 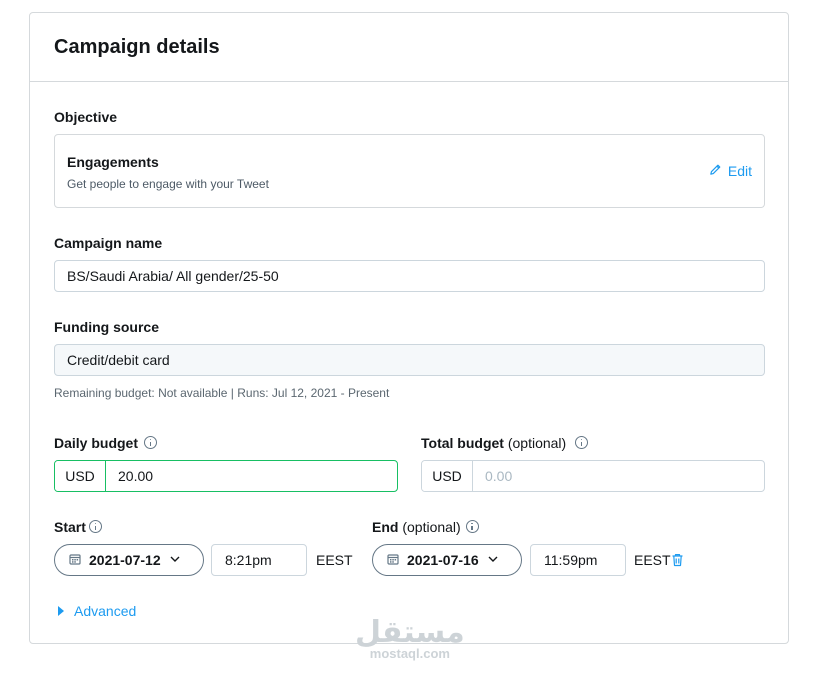 What do you see at coordinates (168, 184) in the screenshot?
I see `objective-subtitle: Get people to engage with your Tweet` at bounding box center [168, 184].